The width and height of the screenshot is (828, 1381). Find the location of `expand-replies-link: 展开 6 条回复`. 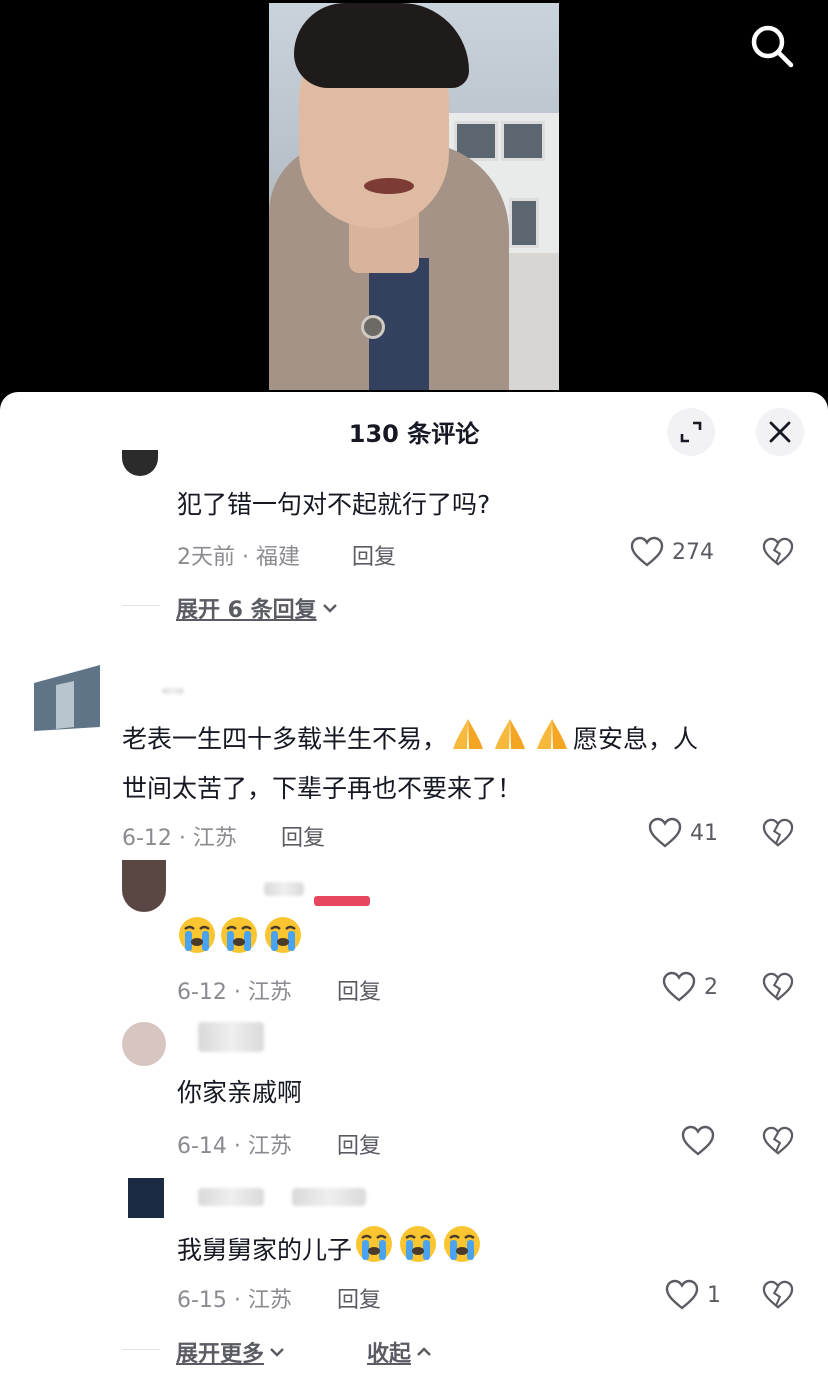

expand-replies-link: 展开 6 条回复 is located at coordinates (257, 608).